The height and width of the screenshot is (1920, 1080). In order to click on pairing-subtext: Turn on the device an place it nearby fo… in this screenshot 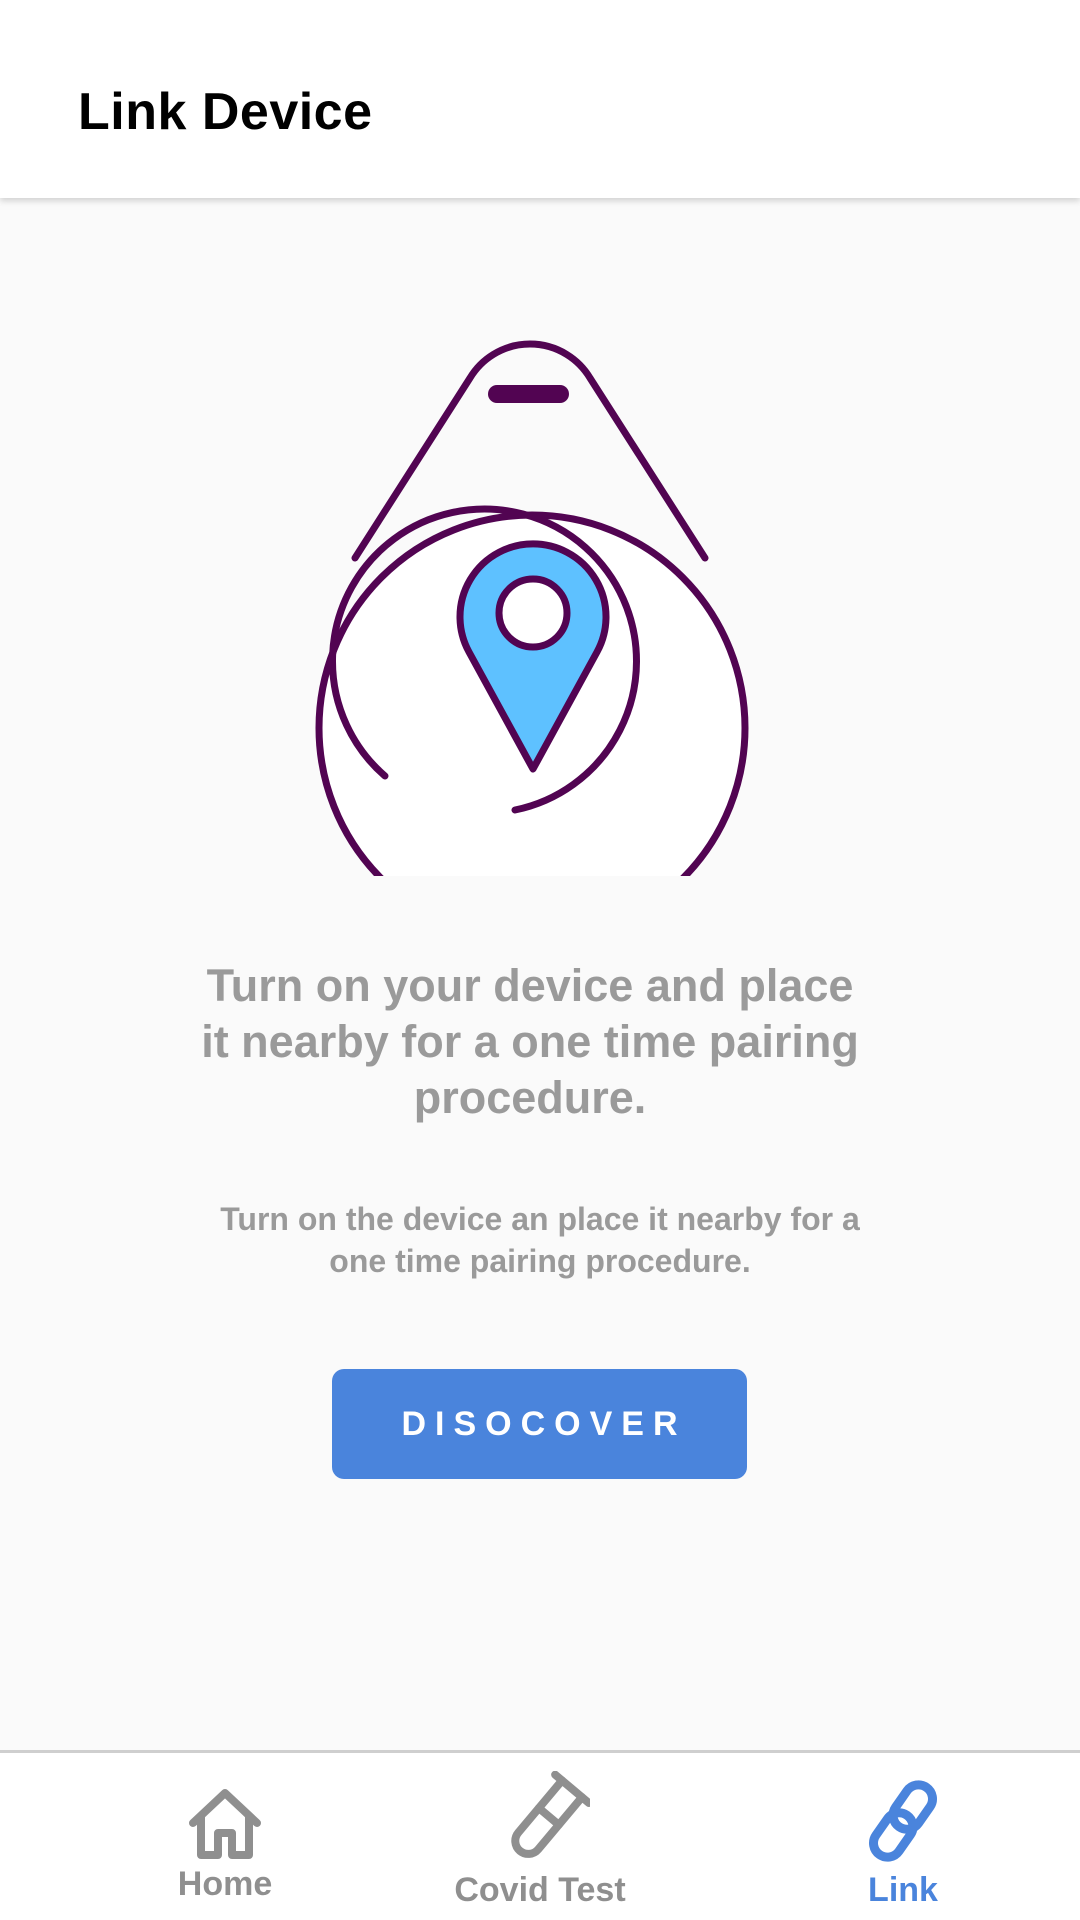, I will do `click(540, 1240)`.